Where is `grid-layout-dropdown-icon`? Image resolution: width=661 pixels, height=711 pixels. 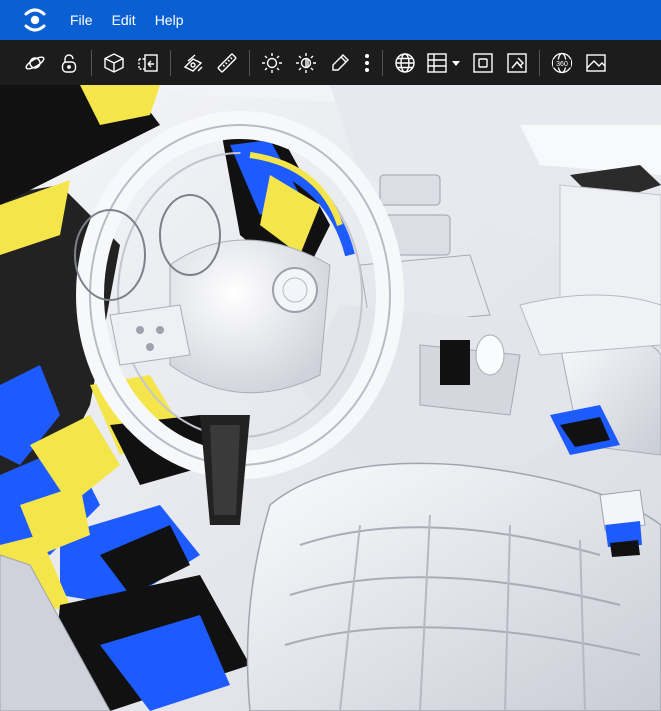 grid-layout-dropdown-icon is located at coordinates (444, 63).